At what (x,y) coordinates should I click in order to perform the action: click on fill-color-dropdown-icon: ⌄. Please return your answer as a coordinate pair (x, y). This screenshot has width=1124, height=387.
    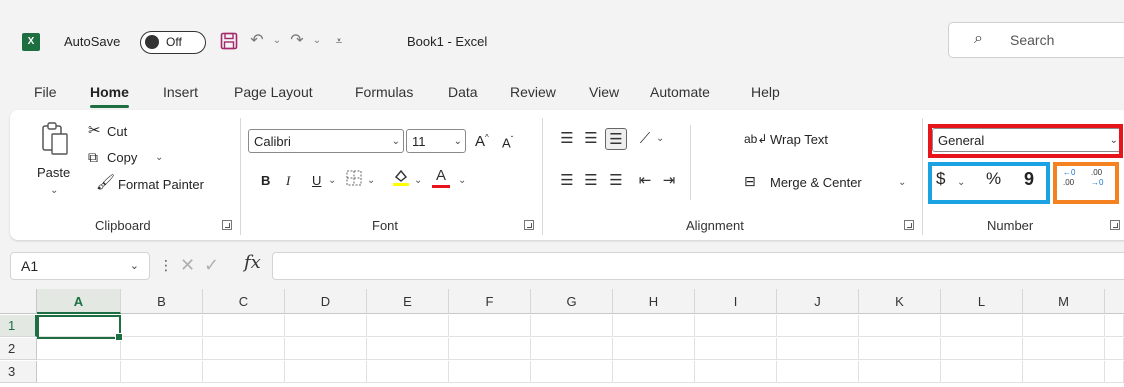
    Looking at the image, I should click on (418, 181).